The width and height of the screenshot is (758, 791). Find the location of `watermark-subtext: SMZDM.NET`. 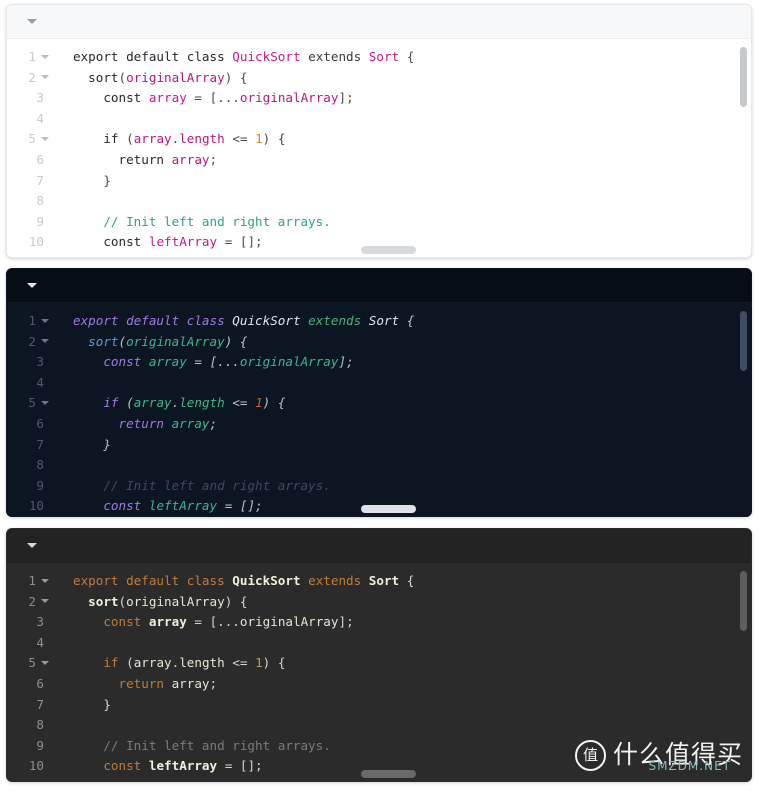

watermark-subtext: SMZDM.NET is located at coordinates (689, 766).